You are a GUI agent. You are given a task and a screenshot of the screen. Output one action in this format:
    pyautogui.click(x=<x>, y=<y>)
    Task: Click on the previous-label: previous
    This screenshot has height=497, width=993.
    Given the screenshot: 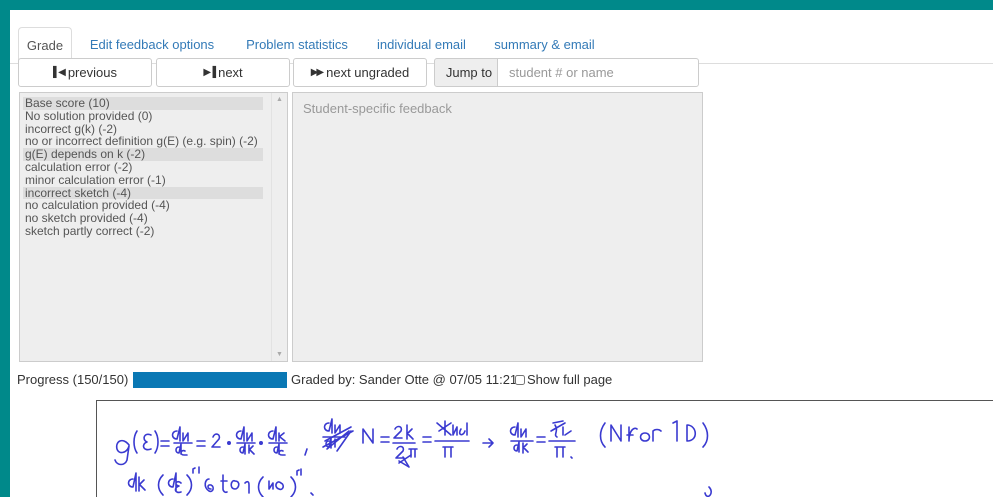 What is the action you would take?
    pyautogui.click(x=92, y=72)
    